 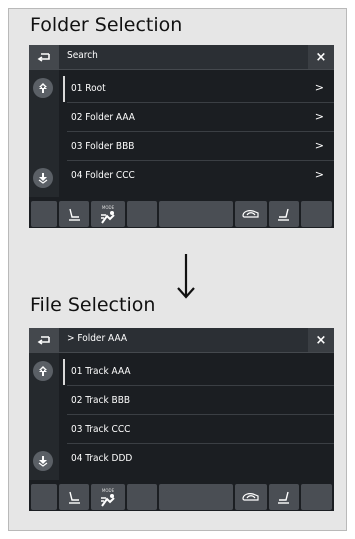 I want to click on list-item-label: 03 Track CCC, so click(x=101, y=429).